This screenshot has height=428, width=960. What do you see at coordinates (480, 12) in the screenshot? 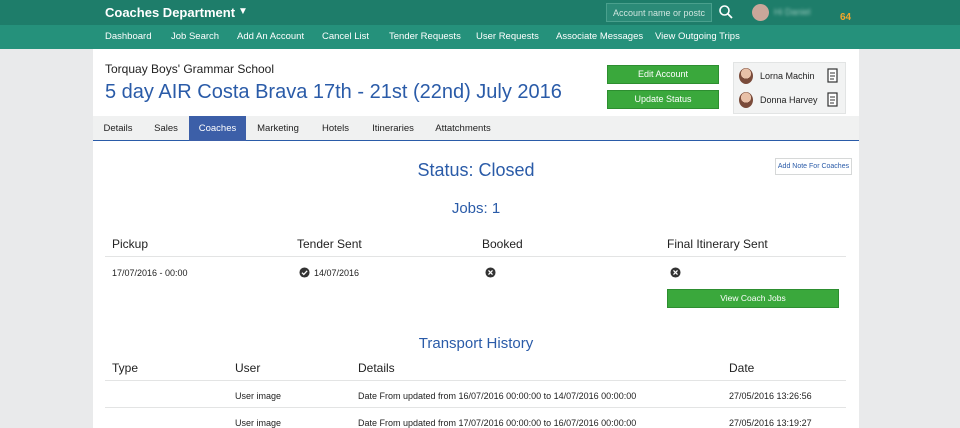
I see `top-bar: Coaches Department ▼ Hi Daniel 64` at bounding box center [480, 12].